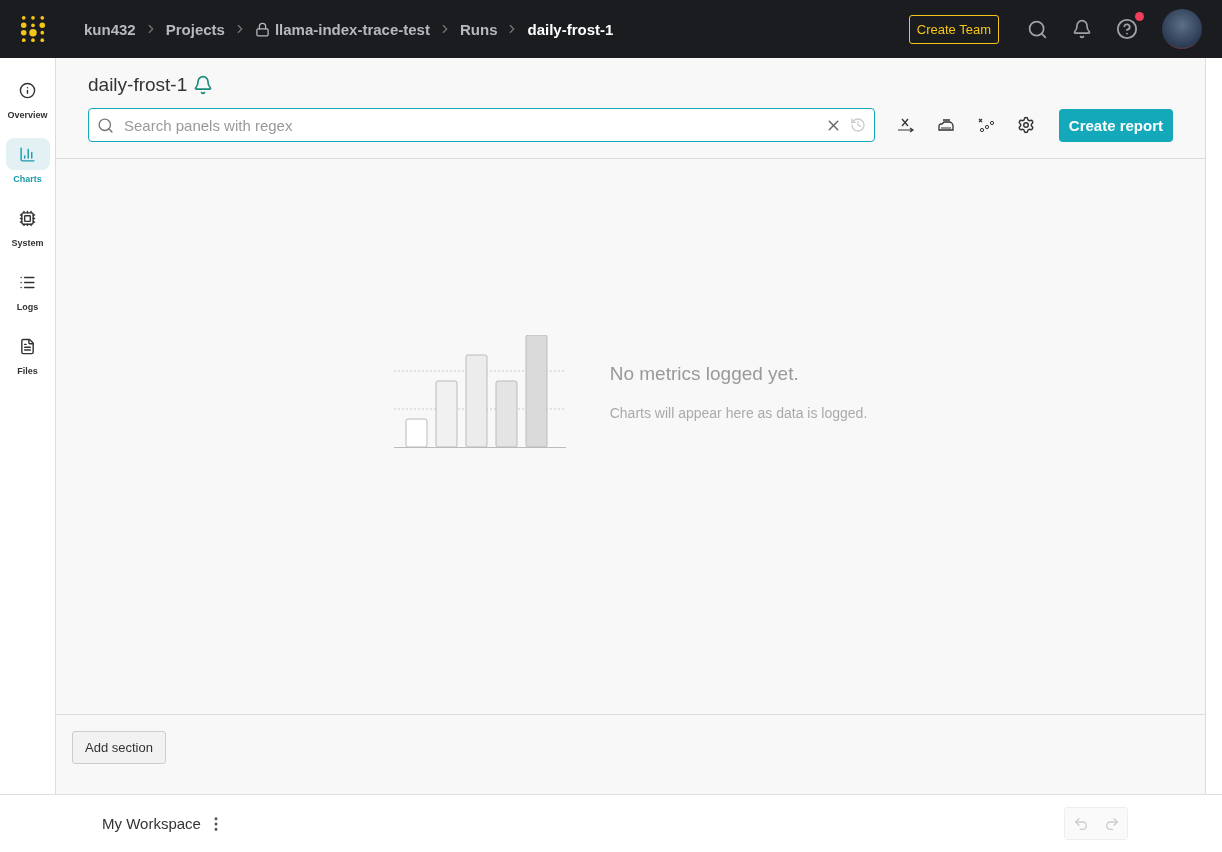  I want to click on iron-icon, so click(945, 125).